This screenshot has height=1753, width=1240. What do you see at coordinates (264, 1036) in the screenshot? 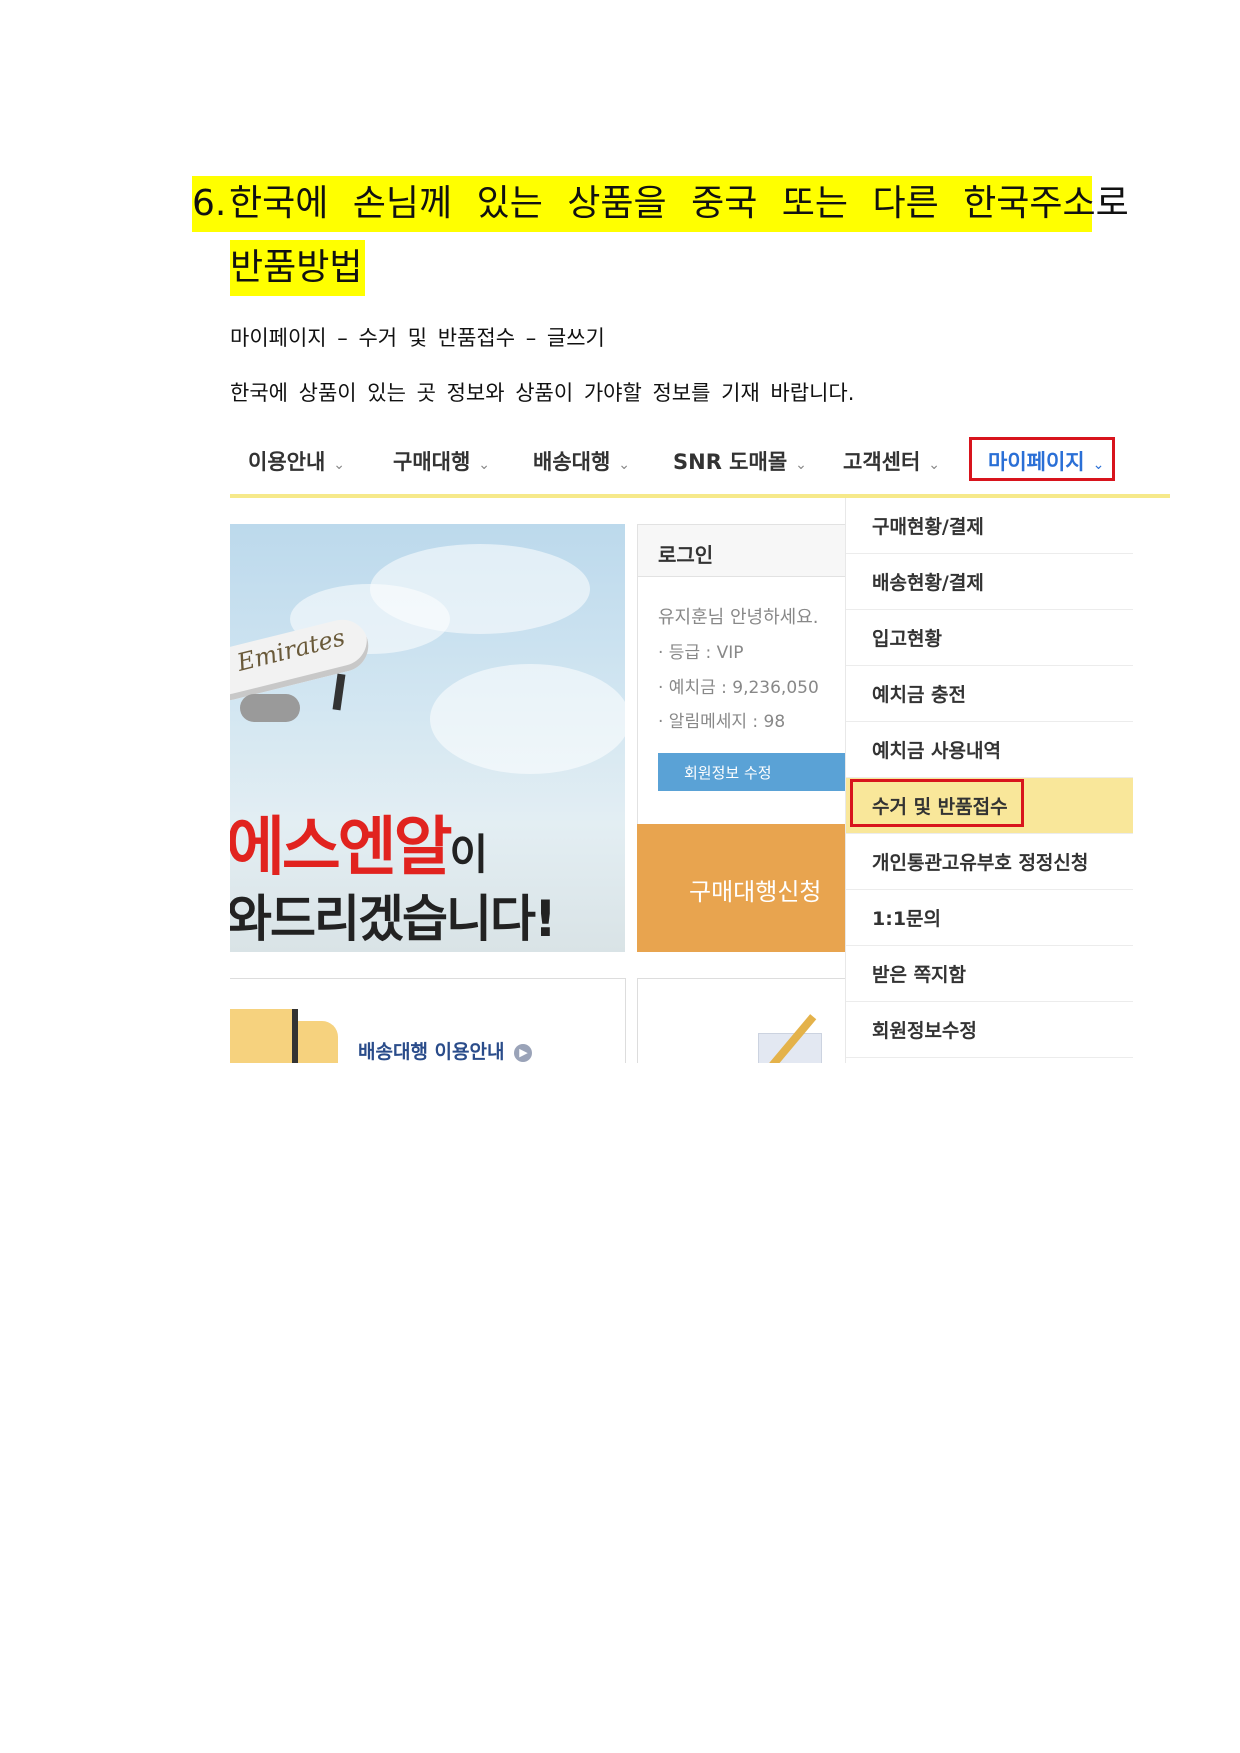
I see `truck-icon` at bounding box center [264, 1036].